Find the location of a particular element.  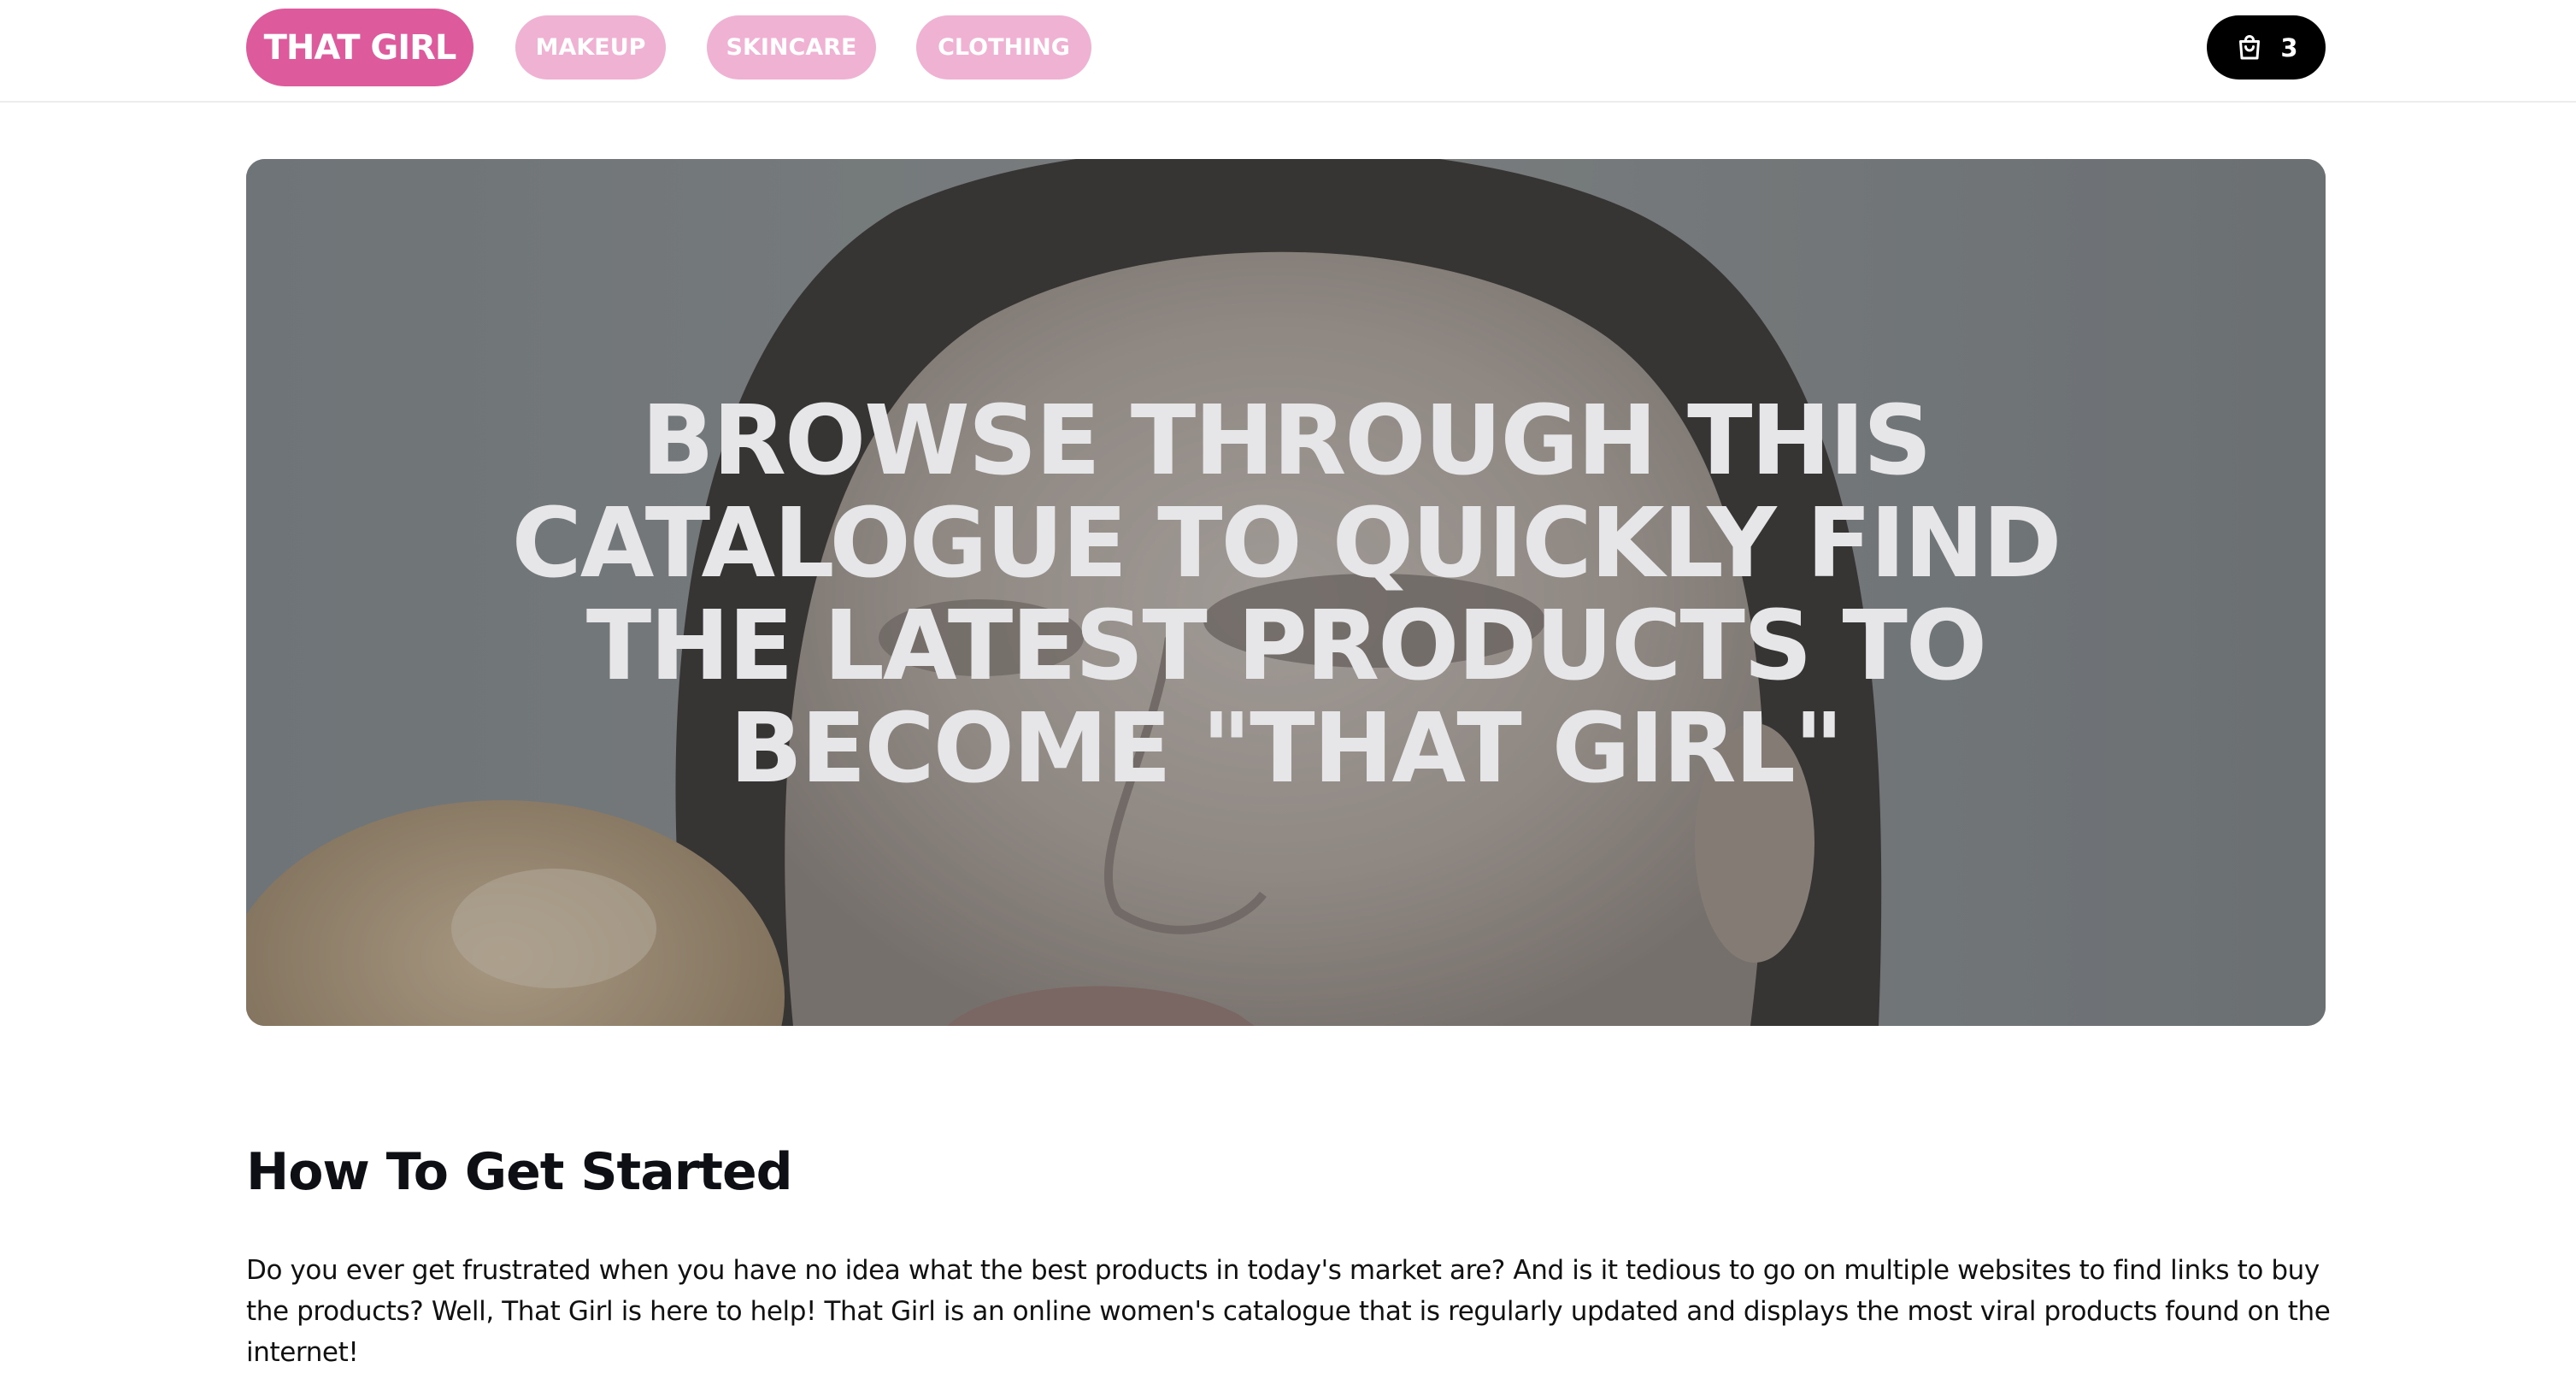

site-header: THAT GIRL MAKEUP SKINCARE CLOTHING 3 is located at coordinates (1288, 51).